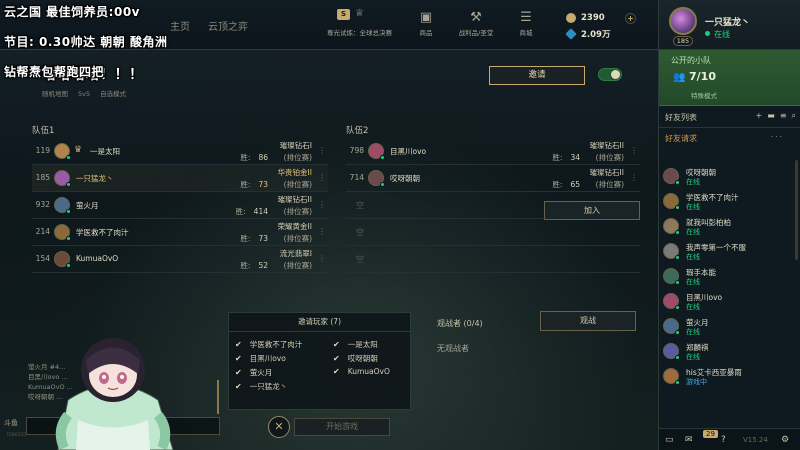  Describe the element at coordinates (95, 178) in the screenshot. I see `player-name: 一只猛龙丶` at that location.